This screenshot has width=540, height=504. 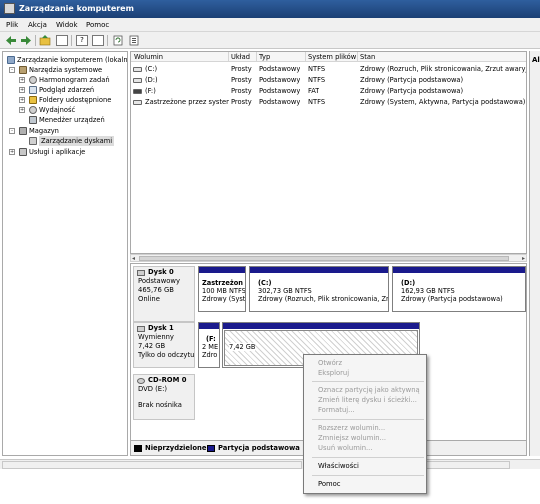 I want to click on volume-list-scrollbar: ◂ ▸, so click(x=328, y=258).